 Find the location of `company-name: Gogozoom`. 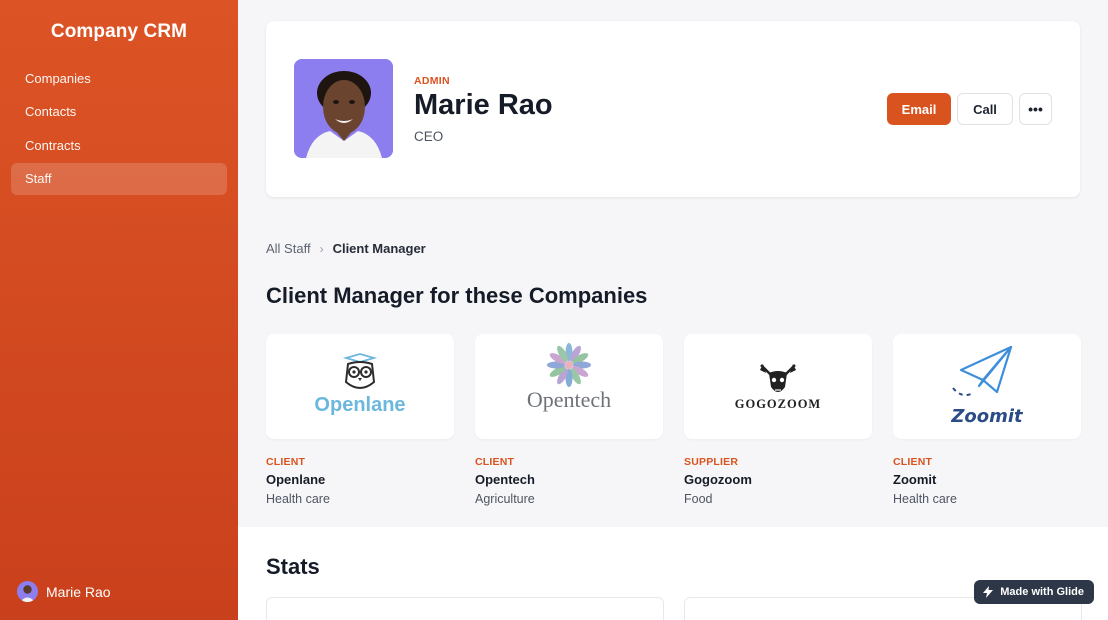

company-name: Gogozoom is located at coordinates (718, 479).